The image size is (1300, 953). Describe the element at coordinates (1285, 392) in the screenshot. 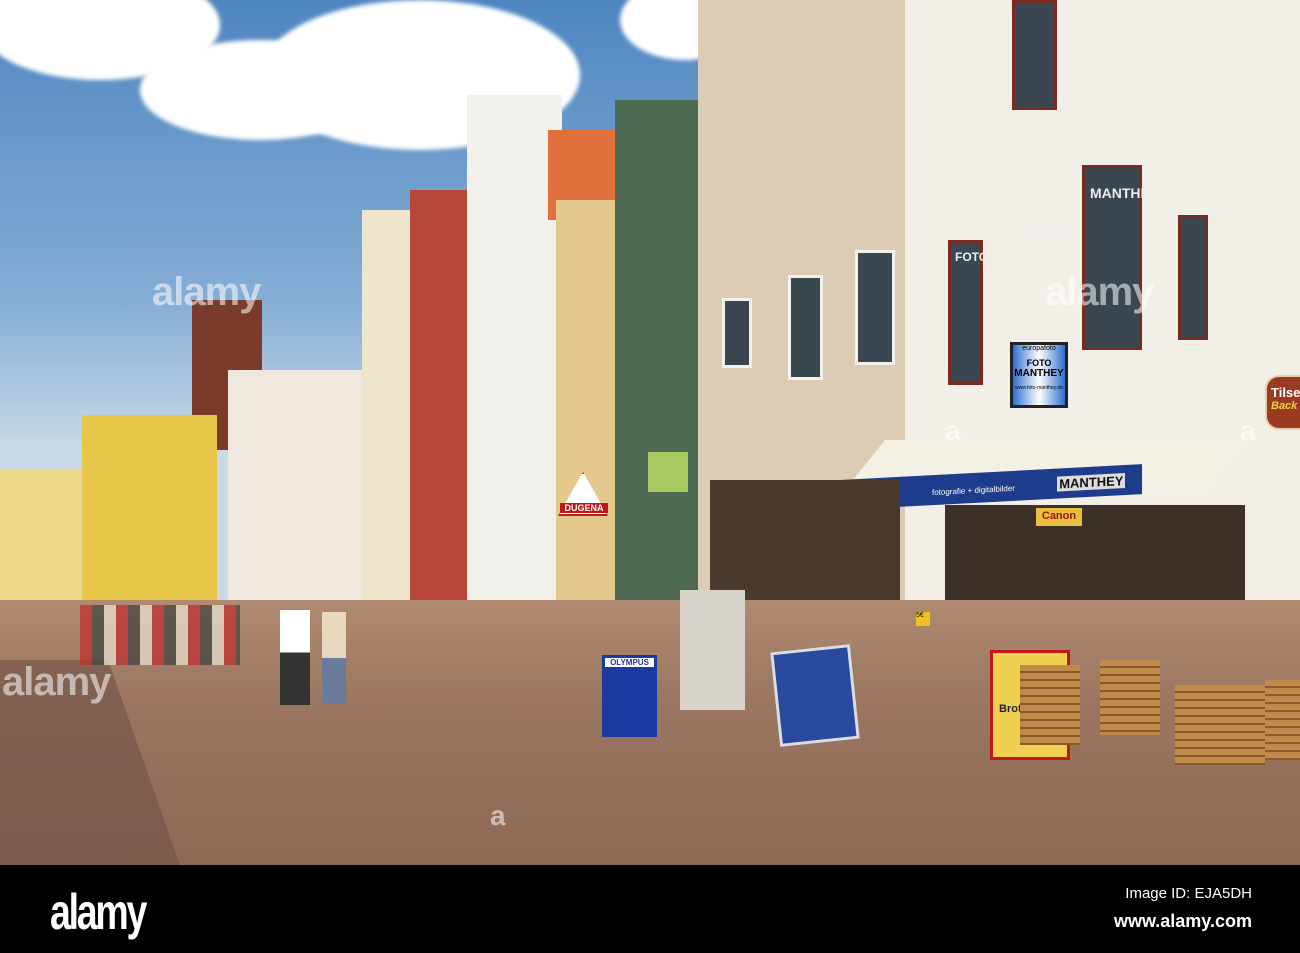

I see `tilse-text: Tilse` at that location.